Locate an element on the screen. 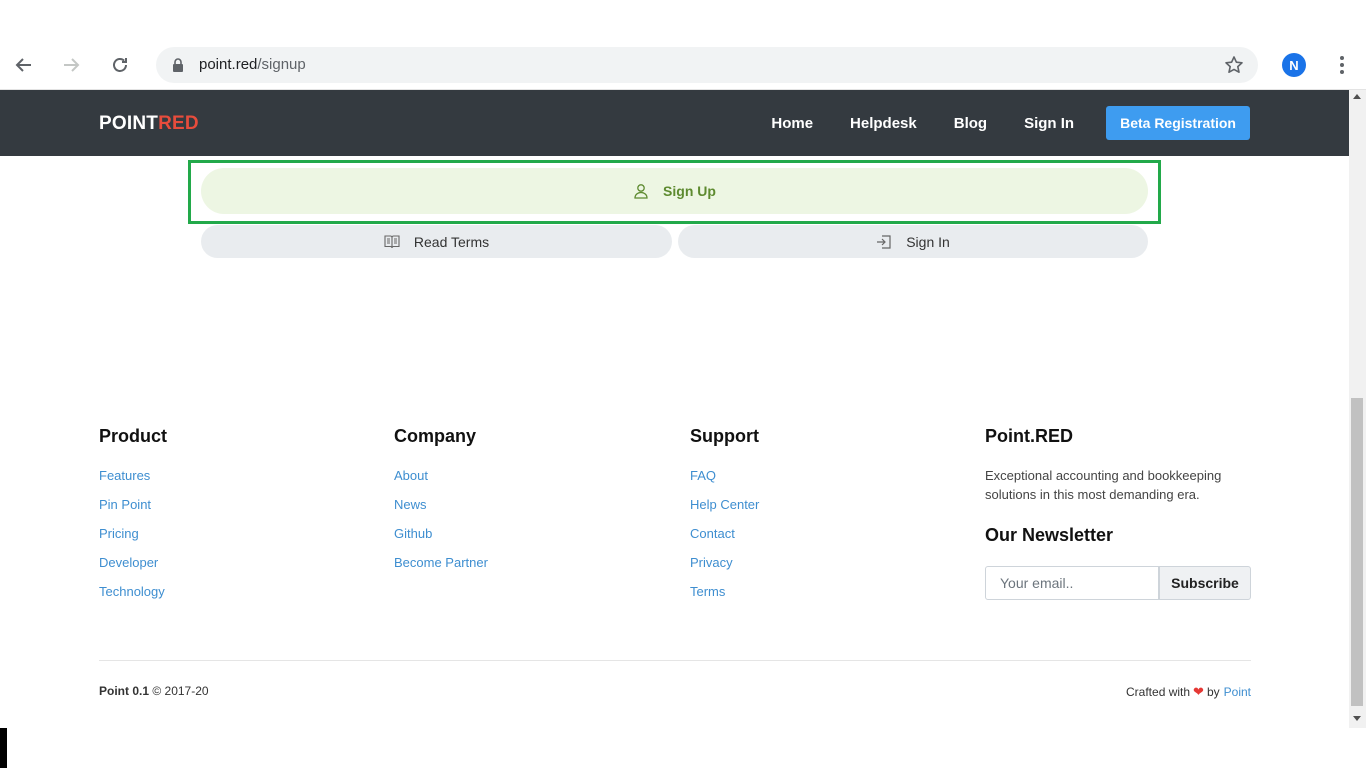 This screenshot has height=768, width=1366. footer-link-faq: FAQ is located at coordinates (724, 475).